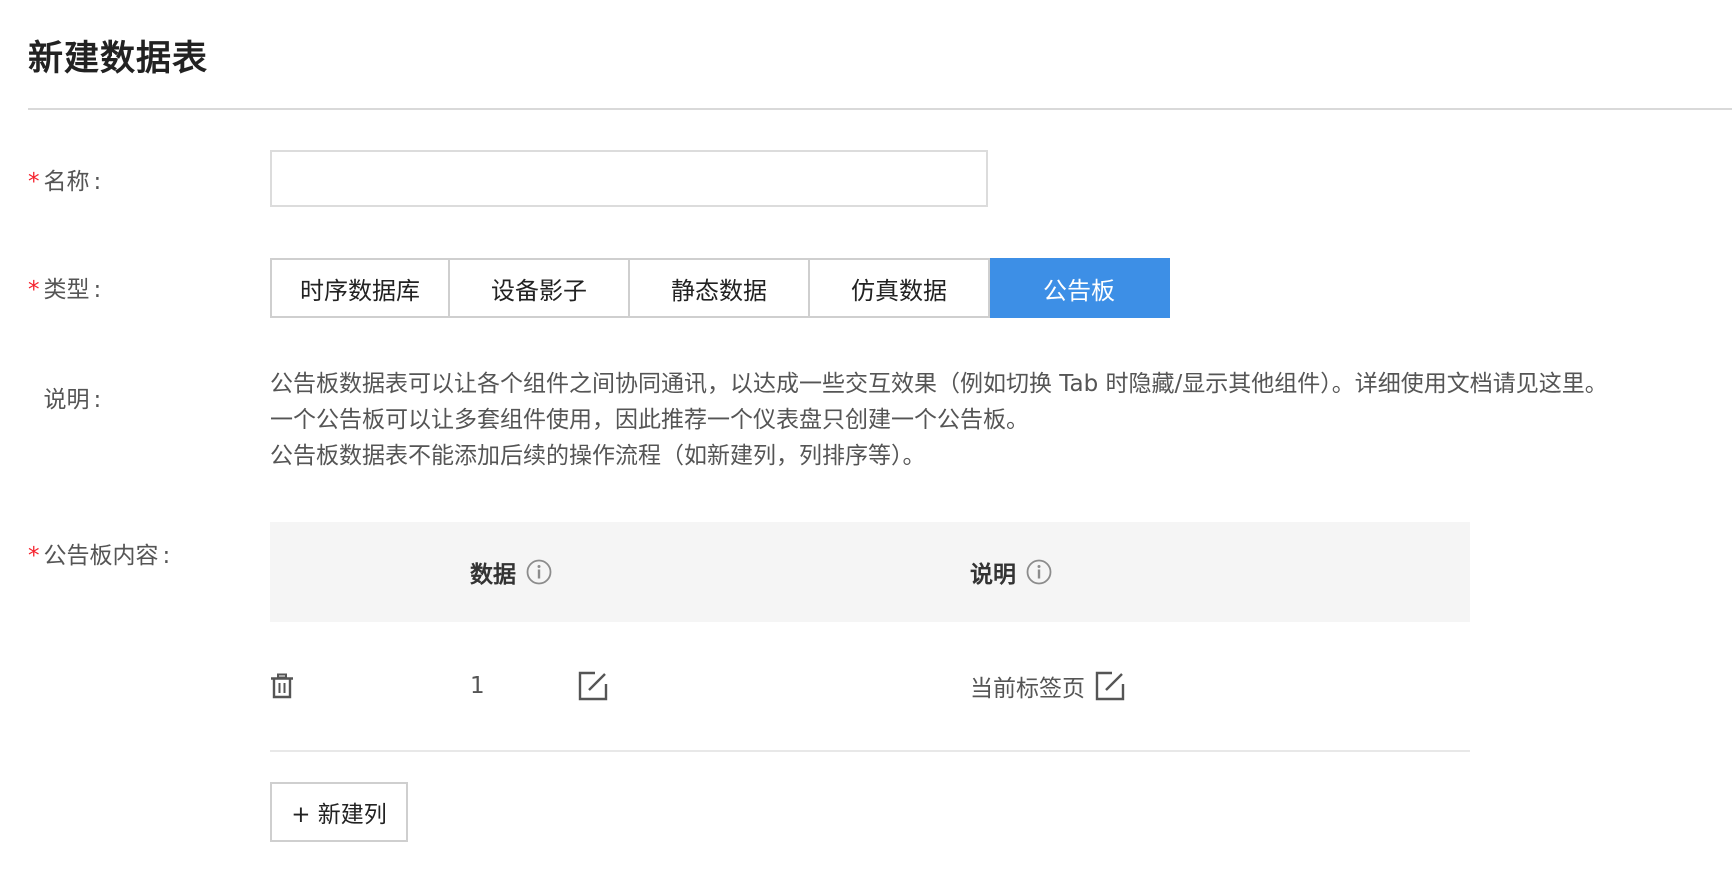 Image resolution: width=1732 pixels, height=880 pixels. I want to click on type-option-simulation-data: 仿真数据, so click(900, 288).